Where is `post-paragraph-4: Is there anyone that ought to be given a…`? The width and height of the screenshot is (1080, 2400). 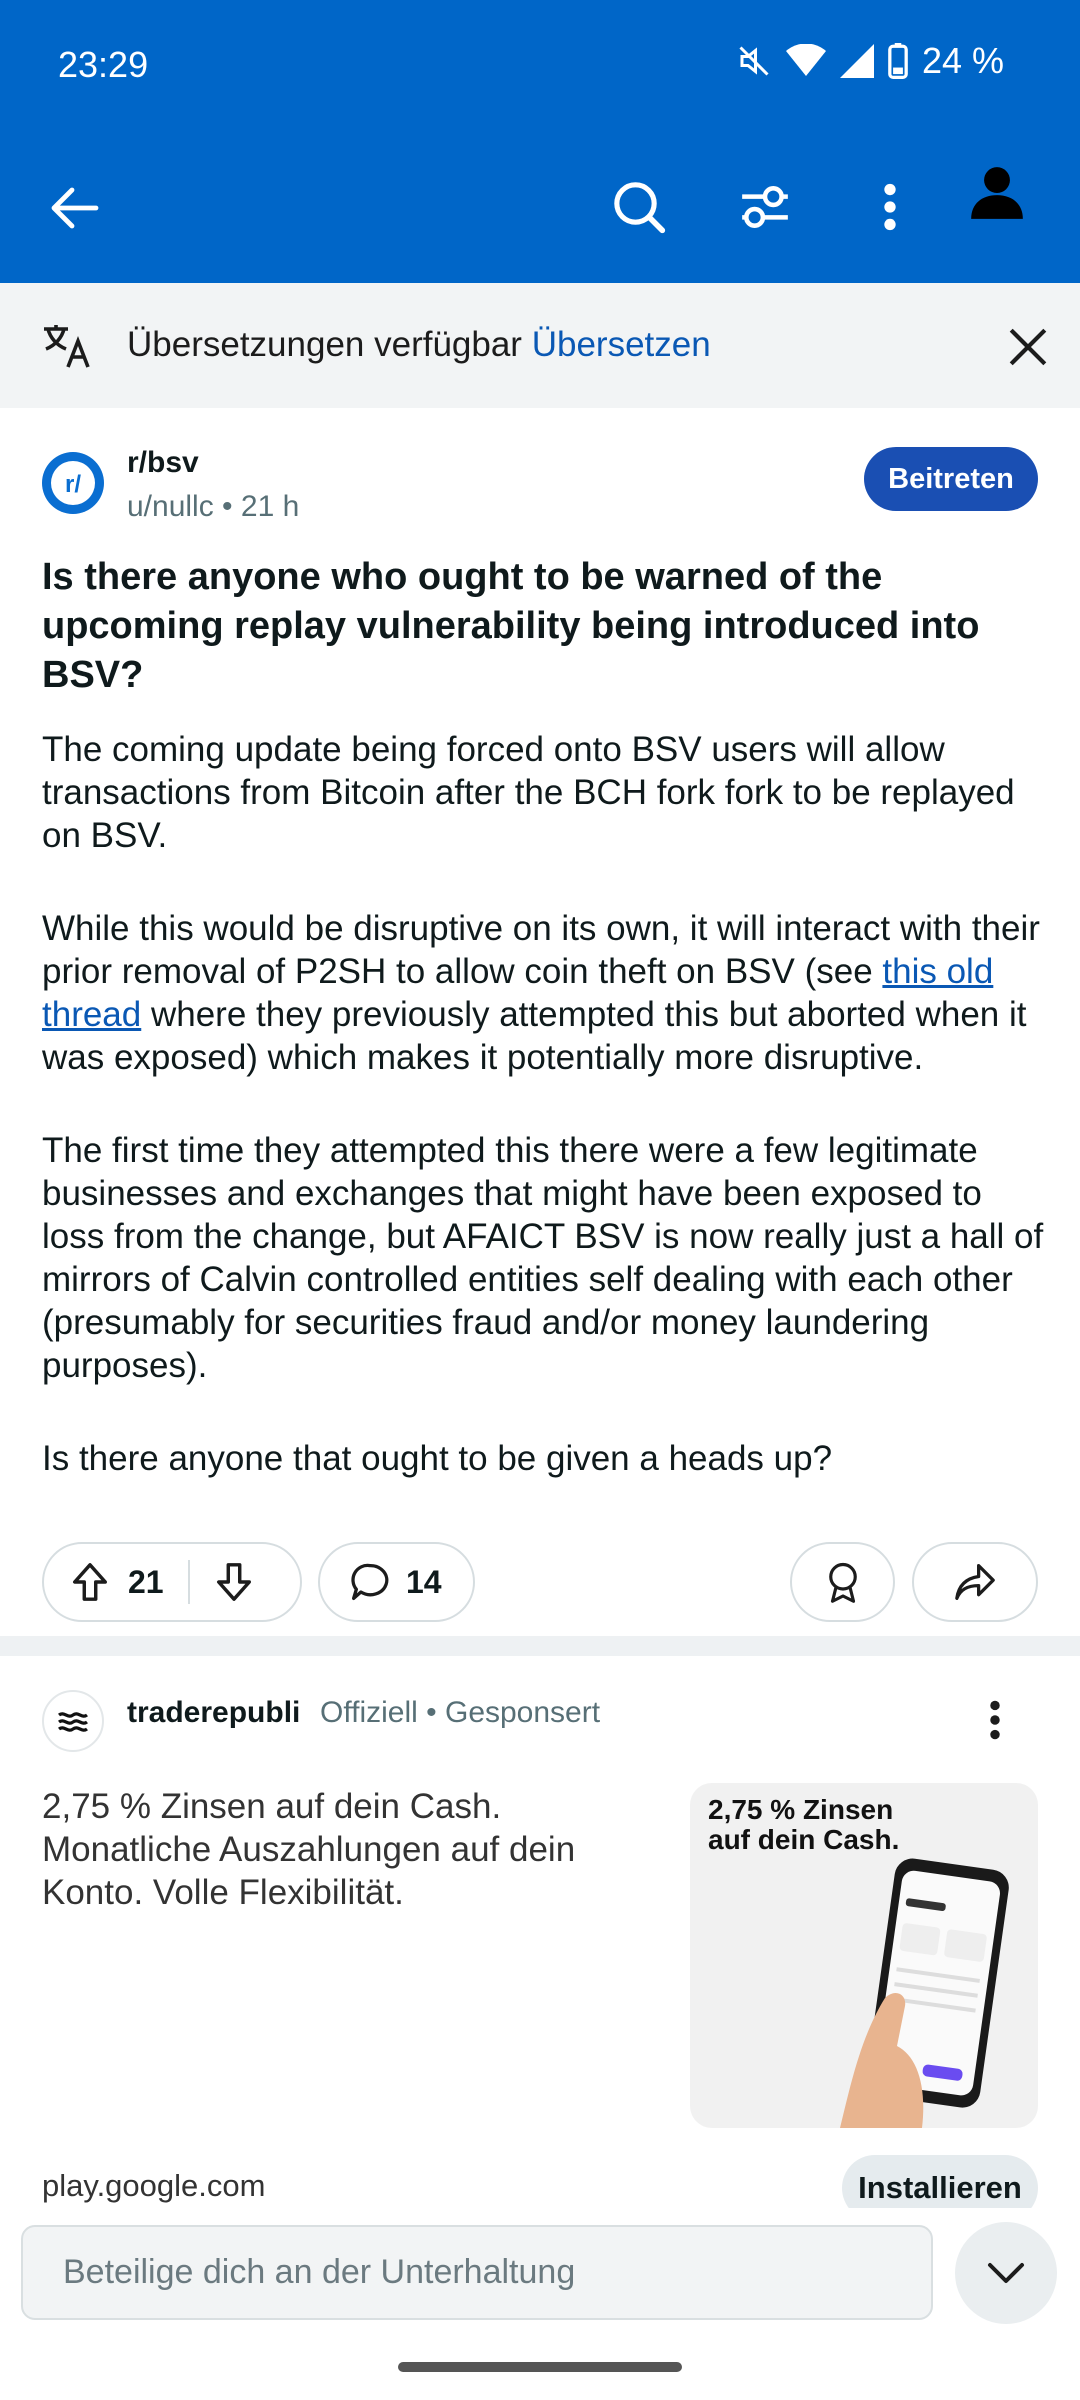
post-paragraph-4: Is there anyone that ought to be given a… is located at coordinates (437, 1458).